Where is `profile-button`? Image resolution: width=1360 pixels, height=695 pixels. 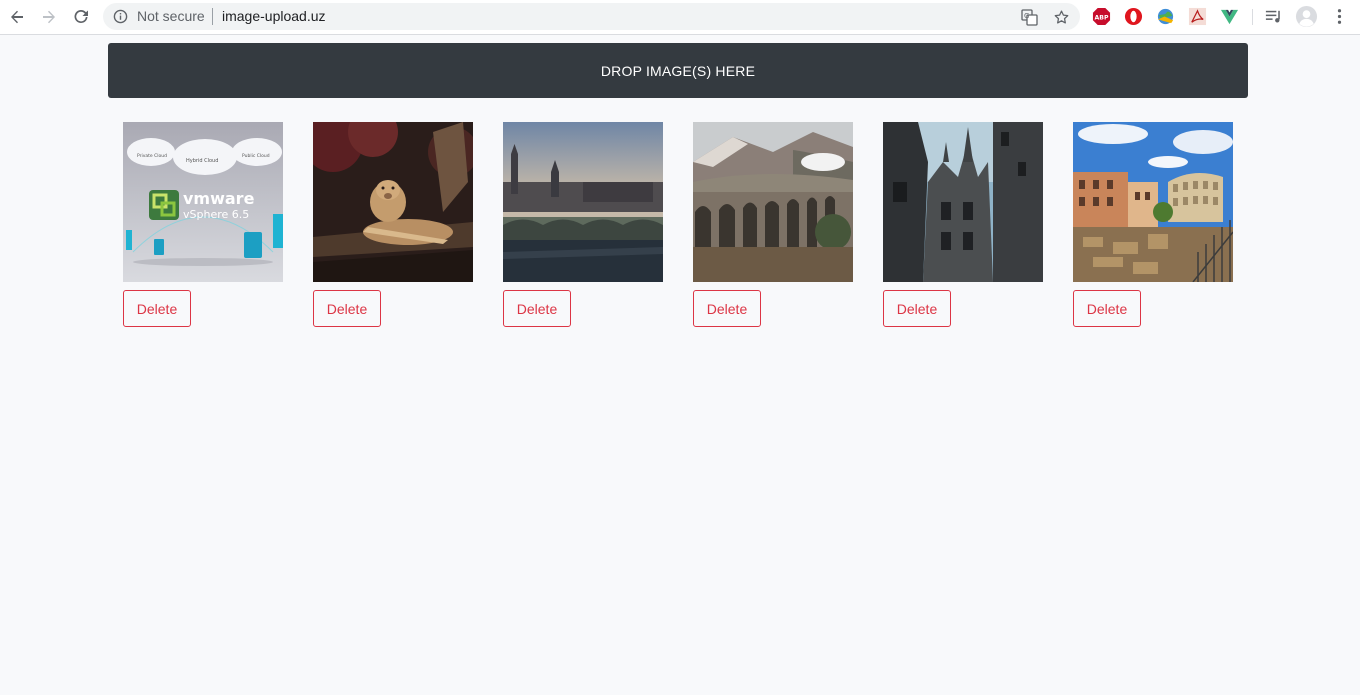
profile-button is located at coordinates (1306, 16).